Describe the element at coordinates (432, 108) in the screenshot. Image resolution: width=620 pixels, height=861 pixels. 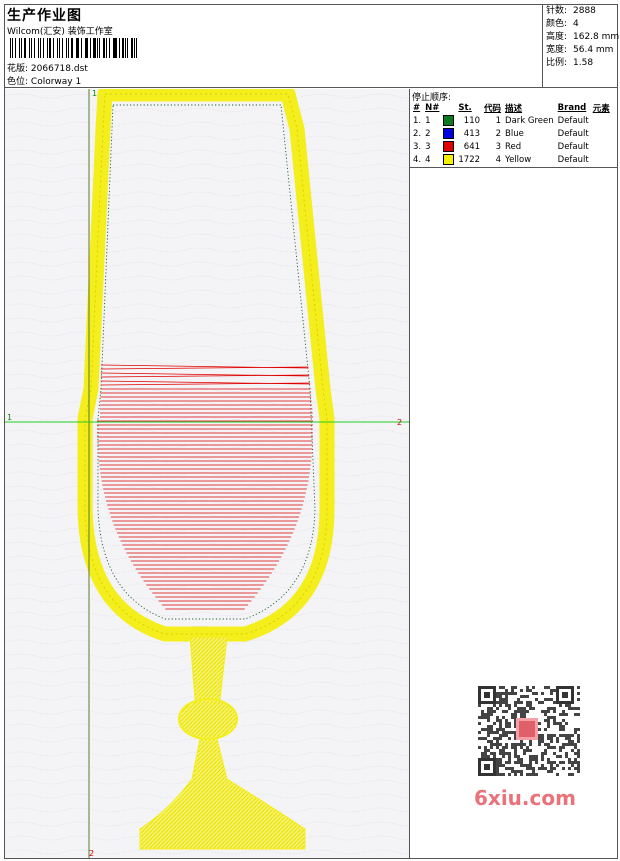
I see `col-n: N#` at that location.